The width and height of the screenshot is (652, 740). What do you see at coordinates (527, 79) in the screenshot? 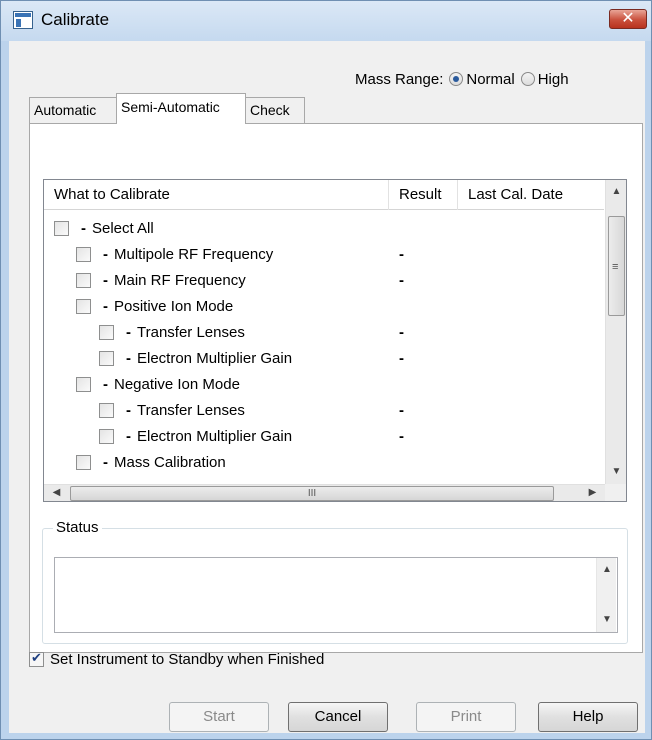
I see `mass-range-high-radio` at bounding box center [527, 79].